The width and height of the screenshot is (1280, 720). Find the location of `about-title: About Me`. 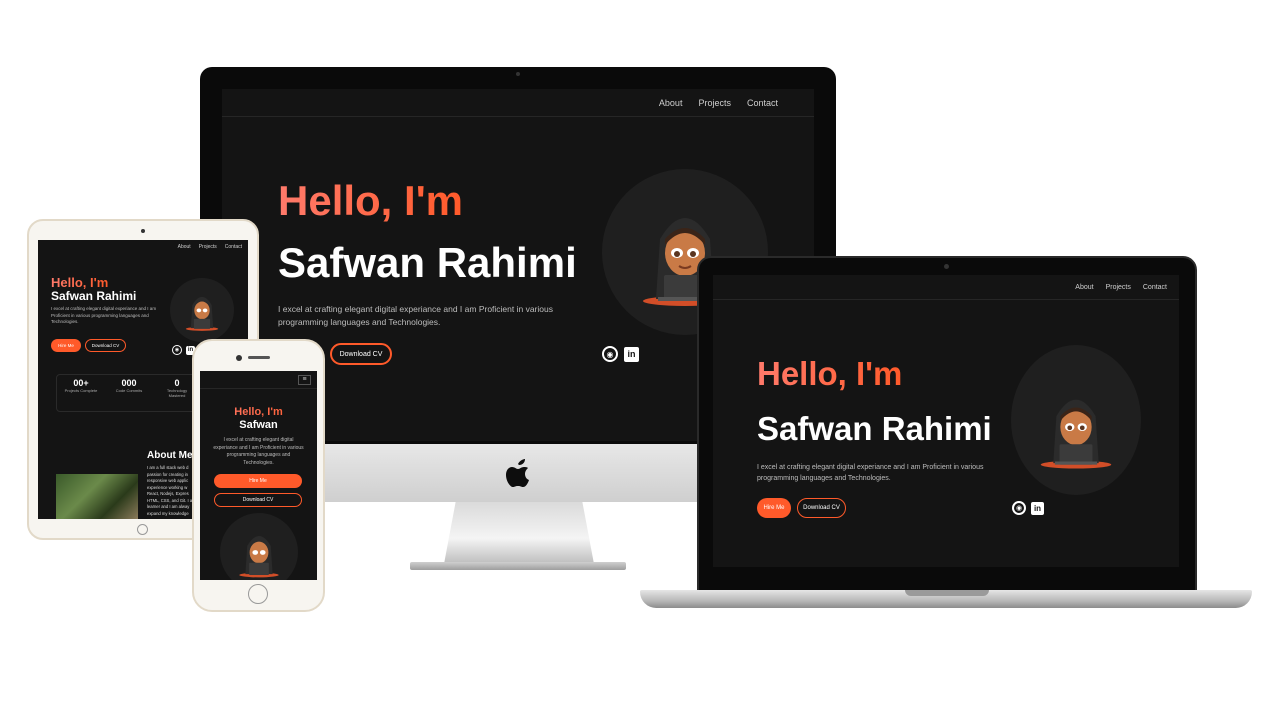

about-title: About Me is located at coordinates (170, 455).